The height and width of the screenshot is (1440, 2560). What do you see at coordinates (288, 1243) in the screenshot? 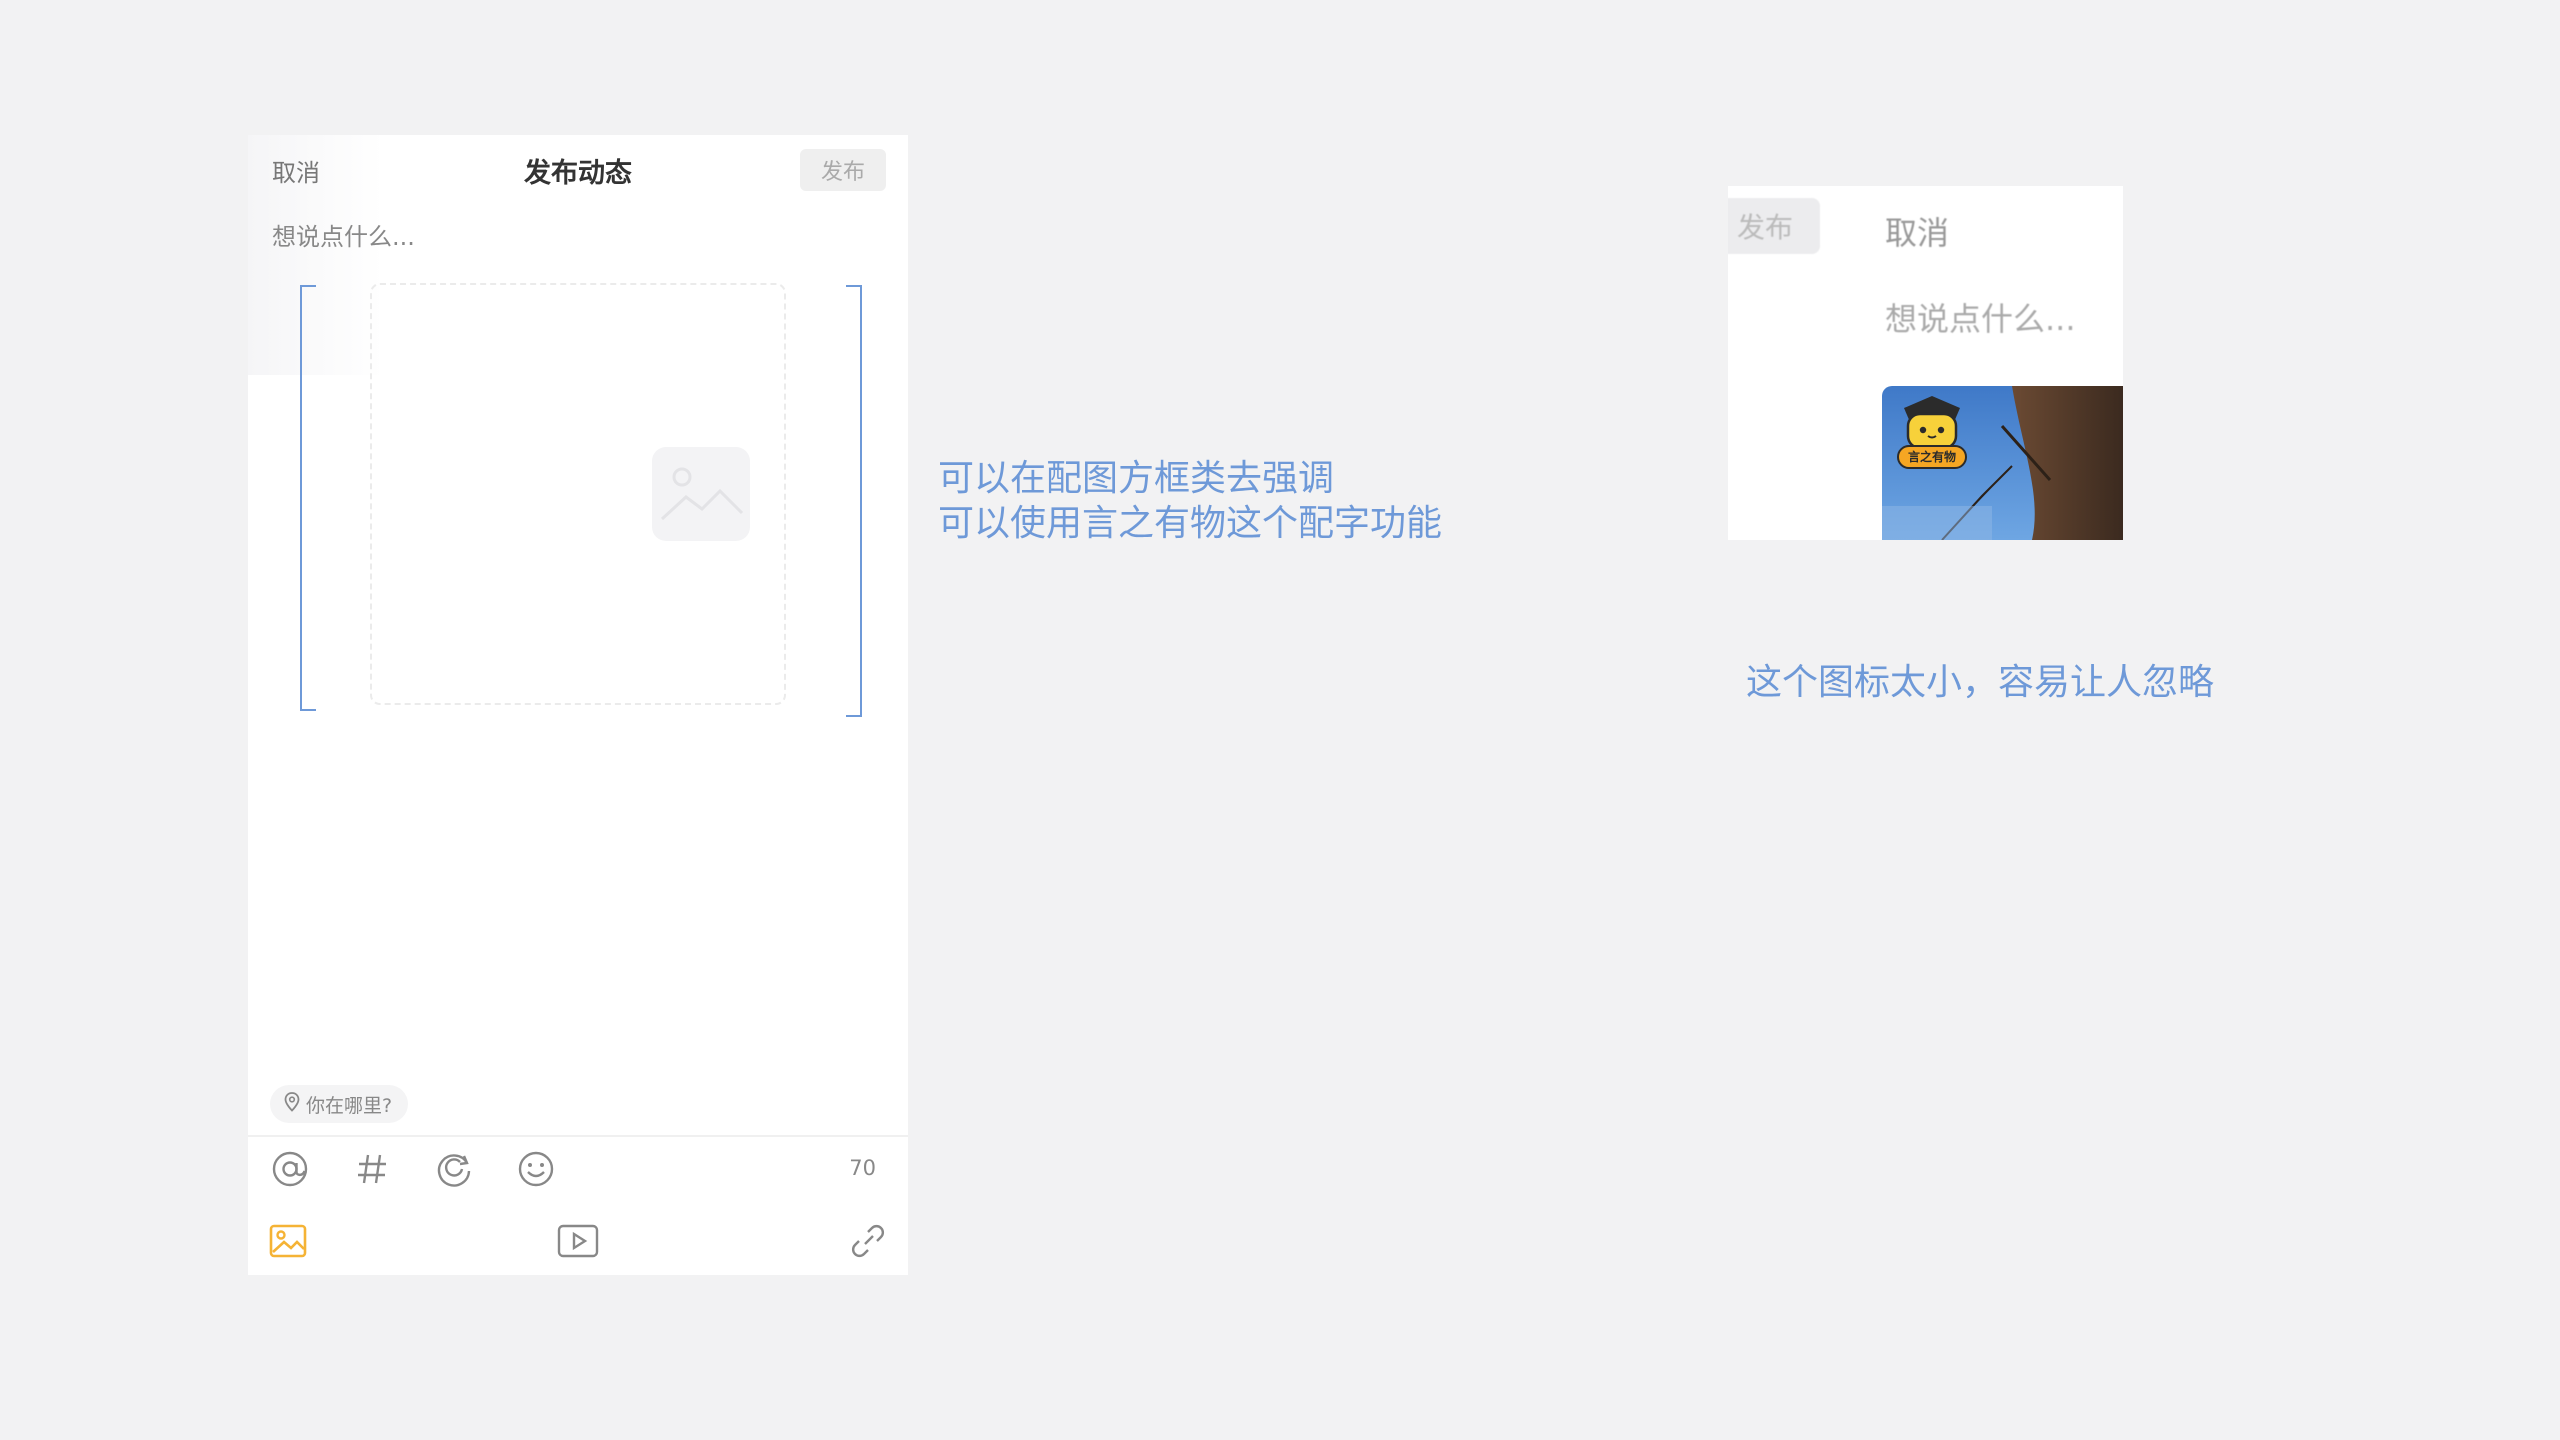
I see `image-picker-icon` at bounding box center [288, 1243].